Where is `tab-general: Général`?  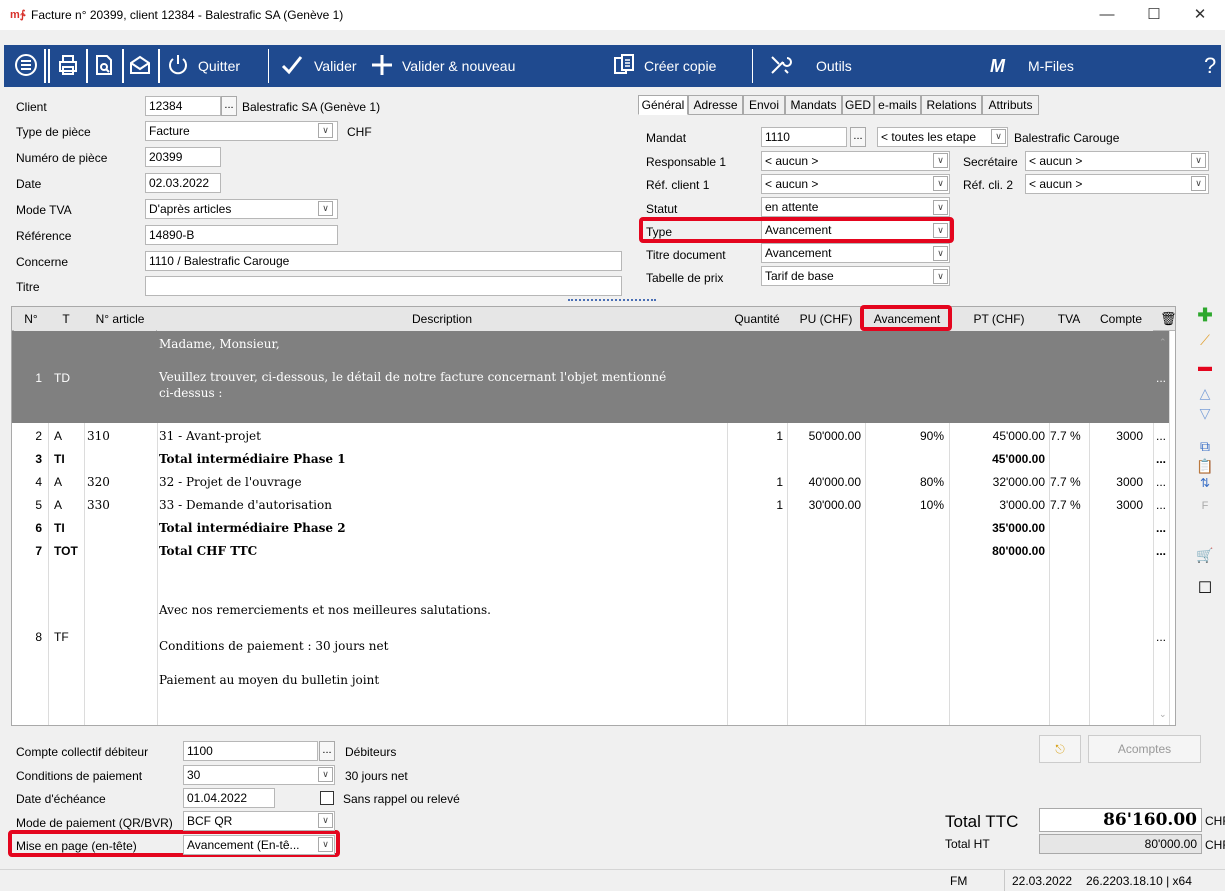 tab-general: Général is located at coordinates (663, 105).